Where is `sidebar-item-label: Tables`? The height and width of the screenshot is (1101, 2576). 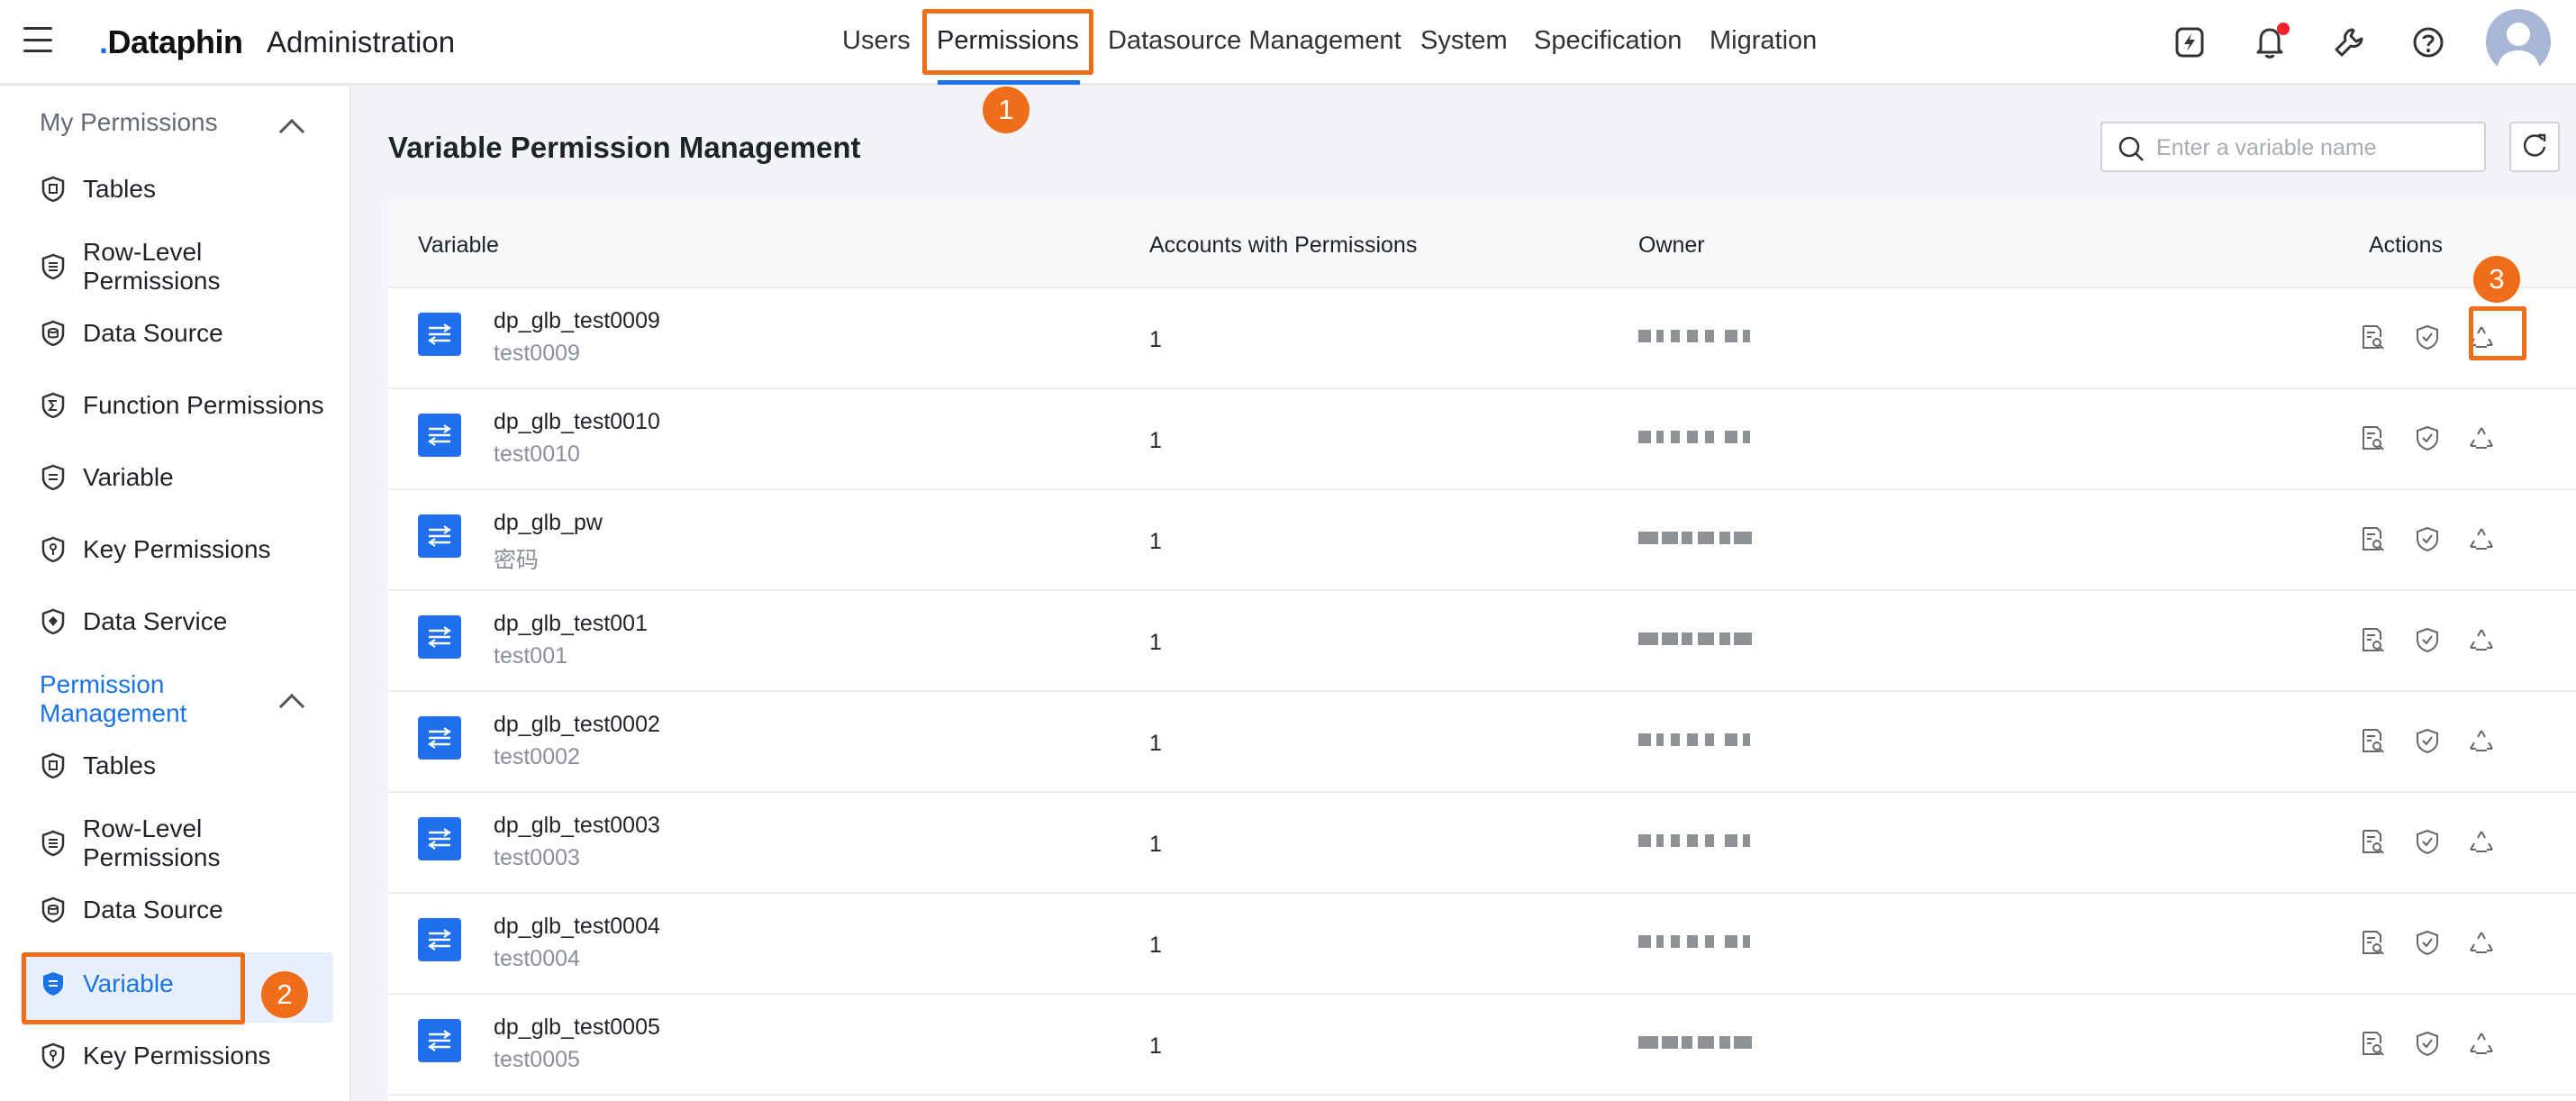
sidebar-item-label: Tables is located at coordinates (120, 189).